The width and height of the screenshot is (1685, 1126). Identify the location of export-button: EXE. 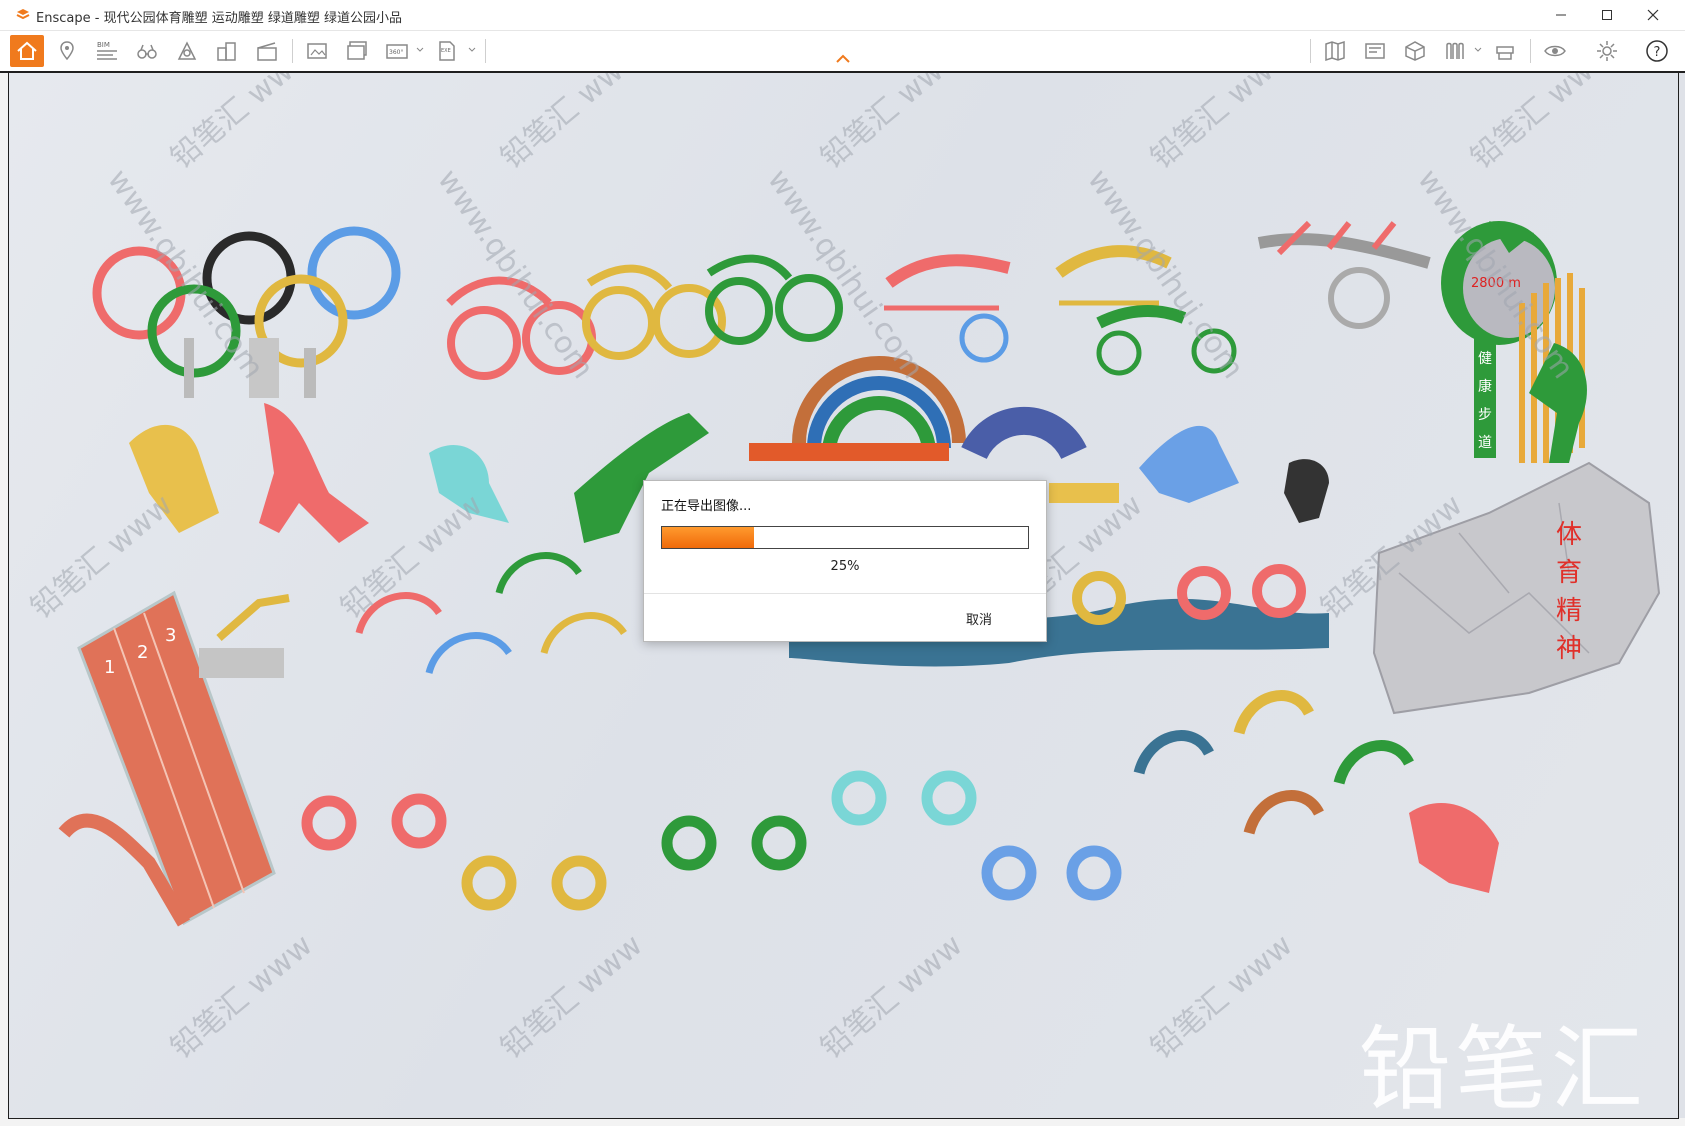
(447, 51).